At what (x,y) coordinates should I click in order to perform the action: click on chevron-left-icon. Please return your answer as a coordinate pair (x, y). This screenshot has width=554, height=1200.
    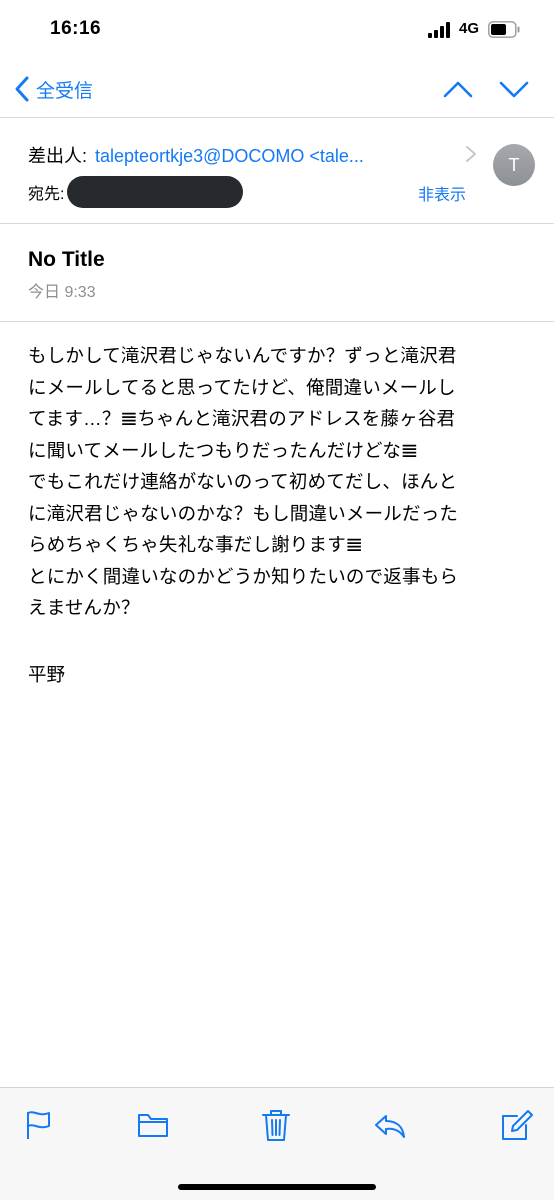
    Looking at the image, I should click on (22, 89).